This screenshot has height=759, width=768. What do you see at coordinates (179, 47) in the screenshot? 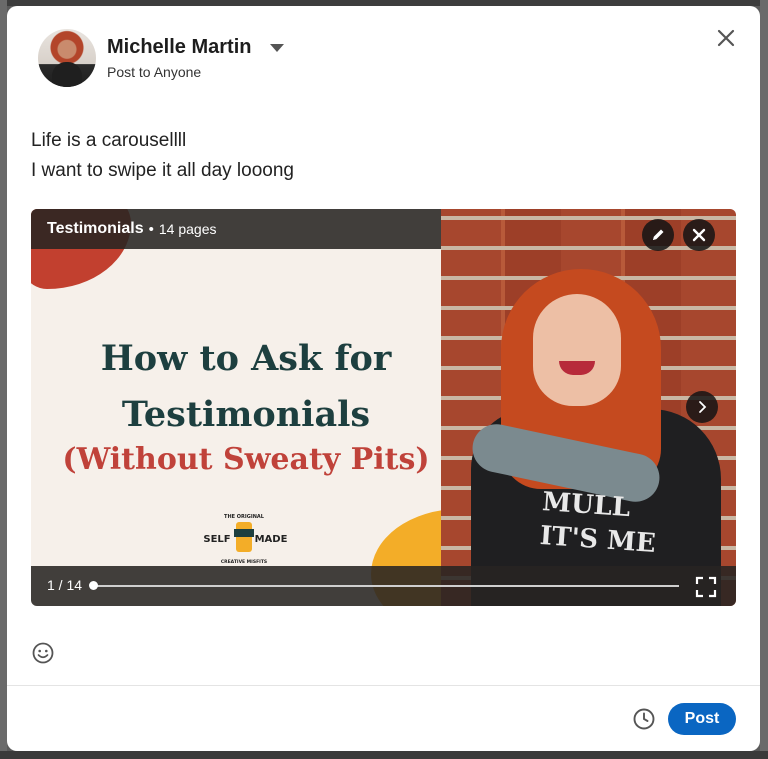
I see `author-name: Michelle Martin` at bounding box center [179, 47].